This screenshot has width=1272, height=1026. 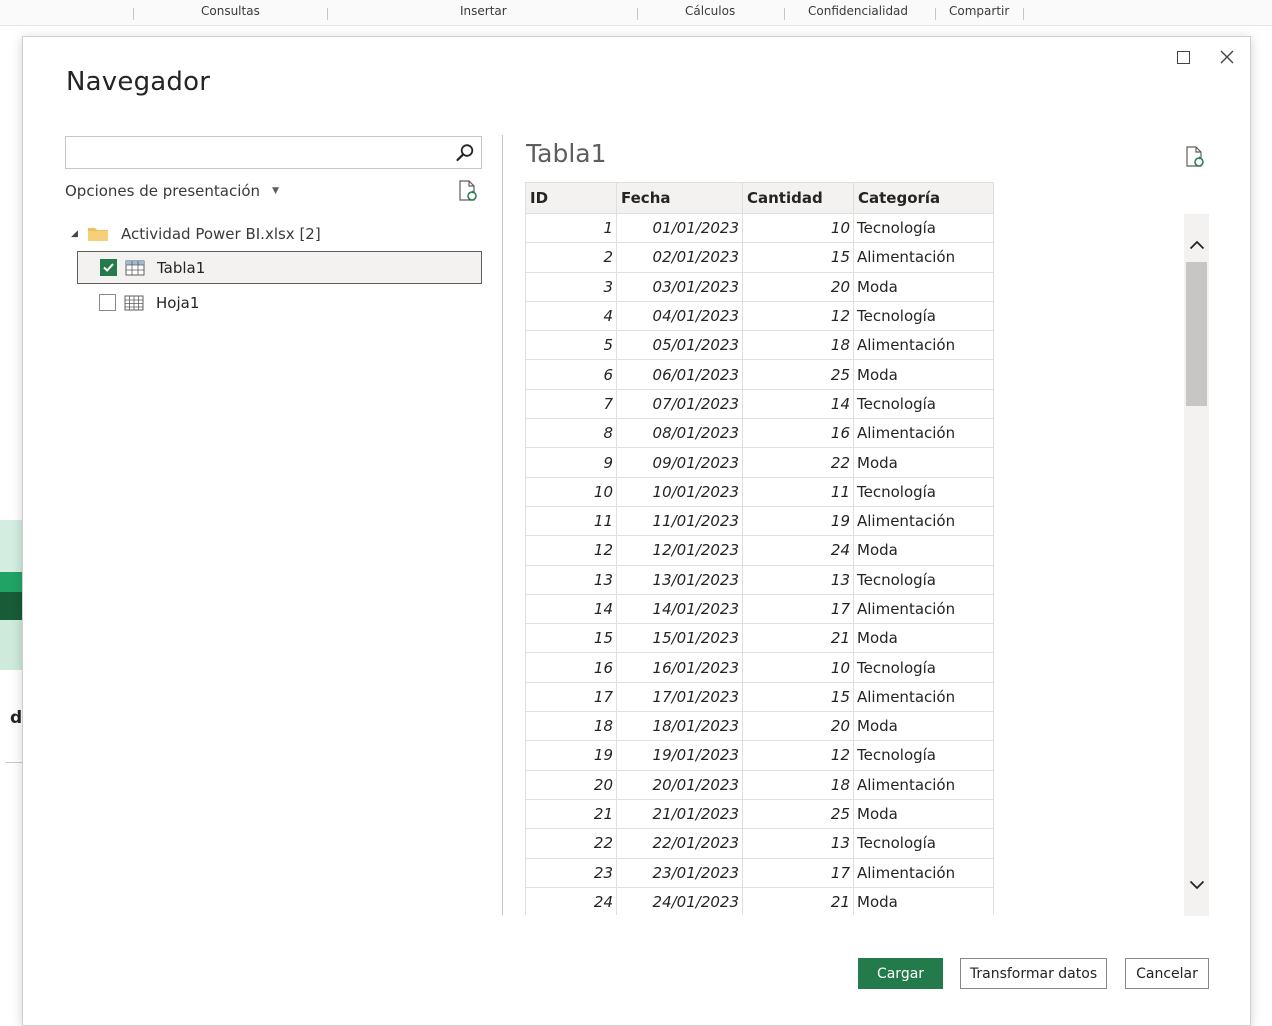 What do you see at coordinates (483, 11) in the screenshot?
I see `ribbon-group-insertar: Insertar` at bounding box center [483, 11].